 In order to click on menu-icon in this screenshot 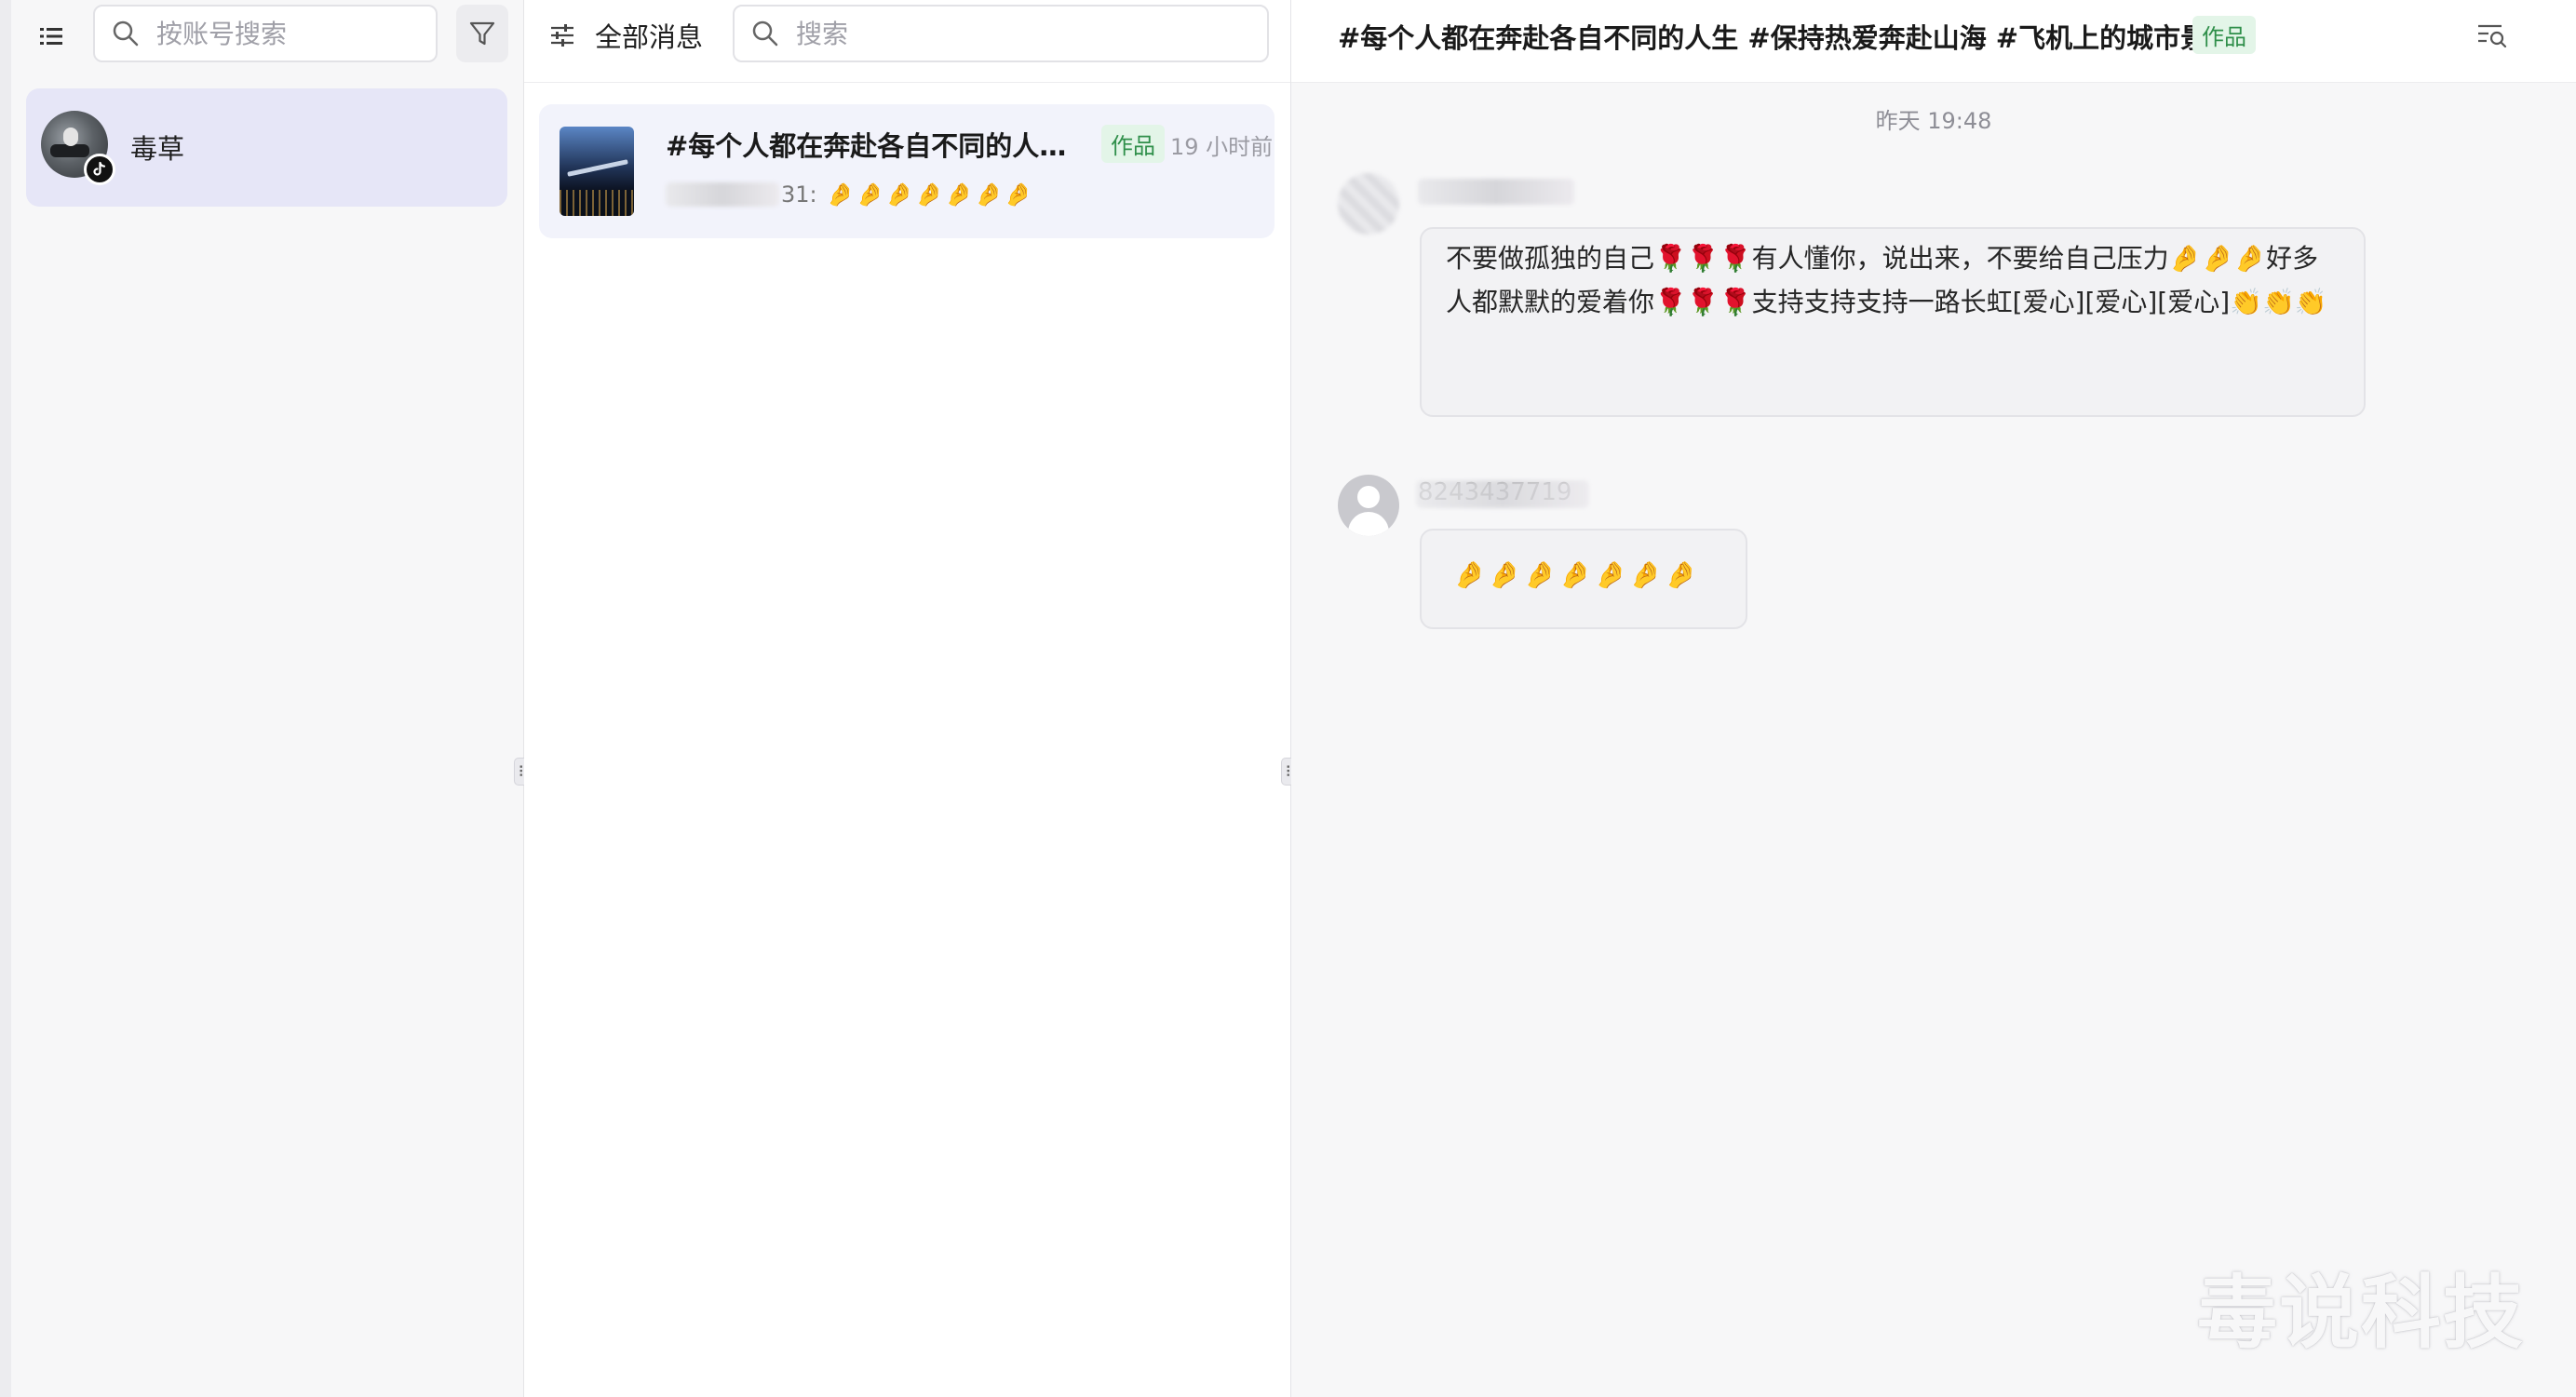, I will do `click(51, 36)`.